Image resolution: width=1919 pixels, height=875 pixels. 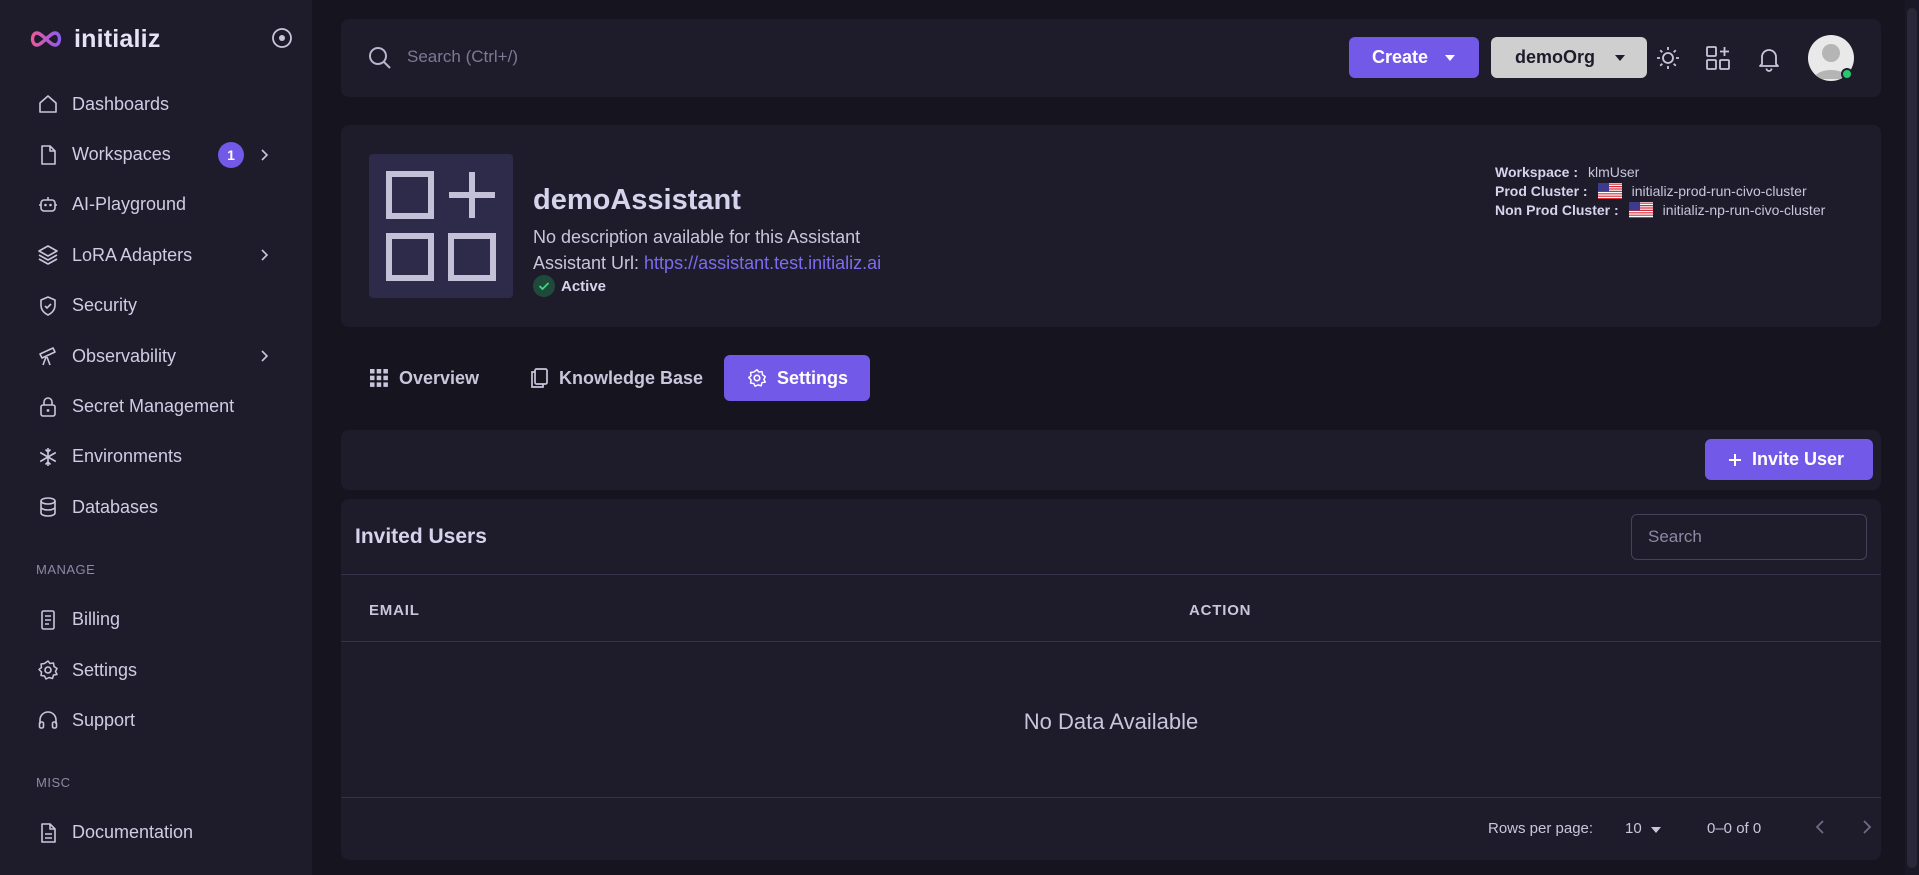 I want to click on sidebar-item-settings: Settings, so click(x=156, y=670).